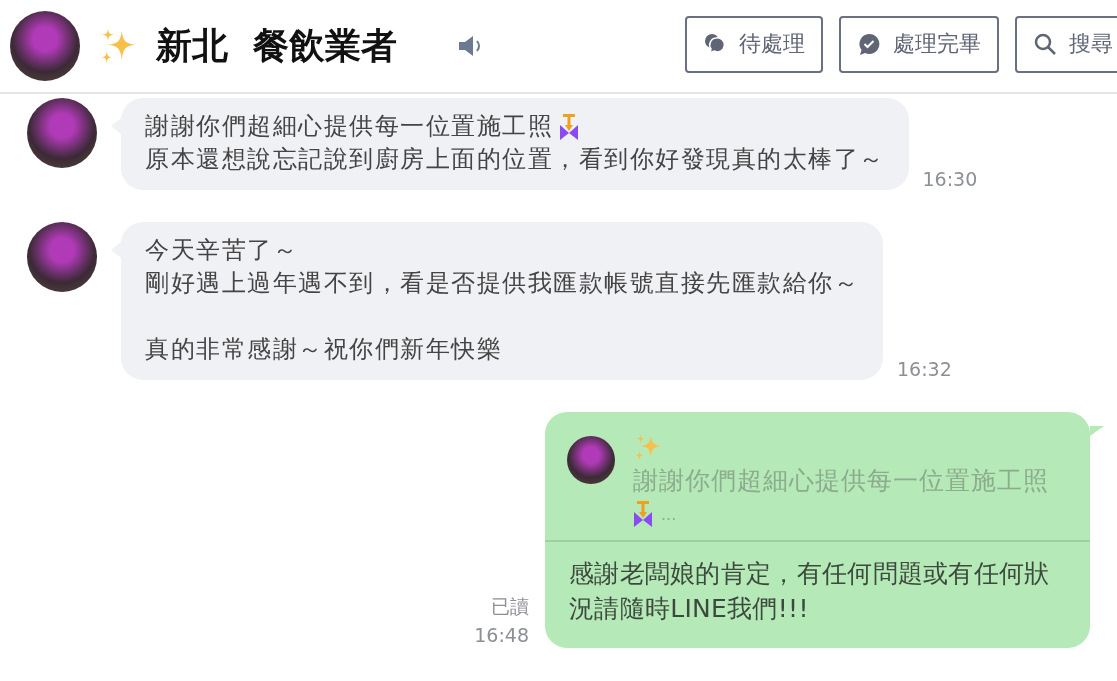 The height and width of the screenshot is (681, 1117). What do you see at coordinates (502, 283) in the screenshot?
I see `message-text: 剛好遇上過年遇不到，看是否提供我匯款帳號直接先匯款給你～` at bounding box center [502, 283].